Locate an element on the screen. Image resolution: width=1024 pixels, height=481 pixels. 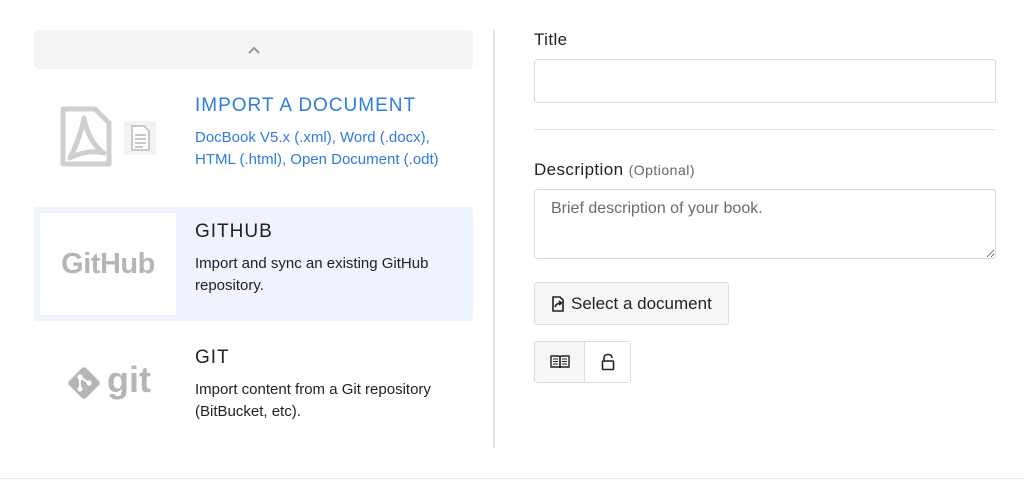
lock-icon is located at coordinates (607, 362).